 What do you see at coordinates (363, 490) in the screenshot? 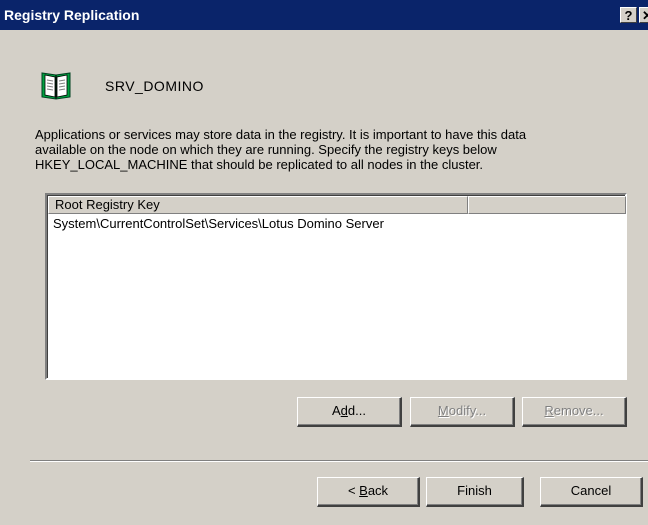
I see `back-button-accelerator: B` at bounding box center [363, 490].